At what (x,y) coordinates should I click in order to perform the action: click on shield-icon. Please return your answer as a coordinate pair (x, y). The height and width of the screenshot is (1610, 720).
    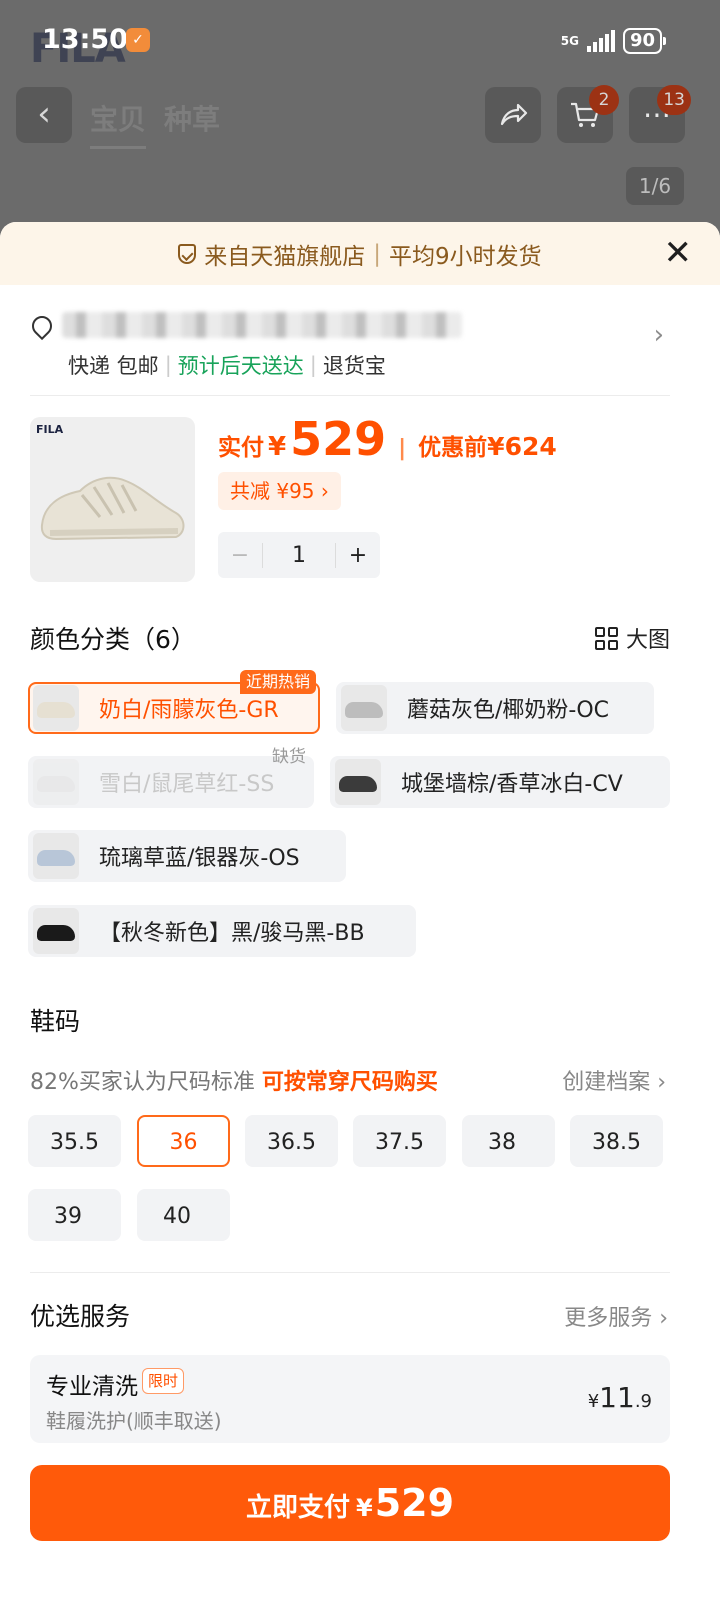
    Looking at the image, I should click on (187, 253).